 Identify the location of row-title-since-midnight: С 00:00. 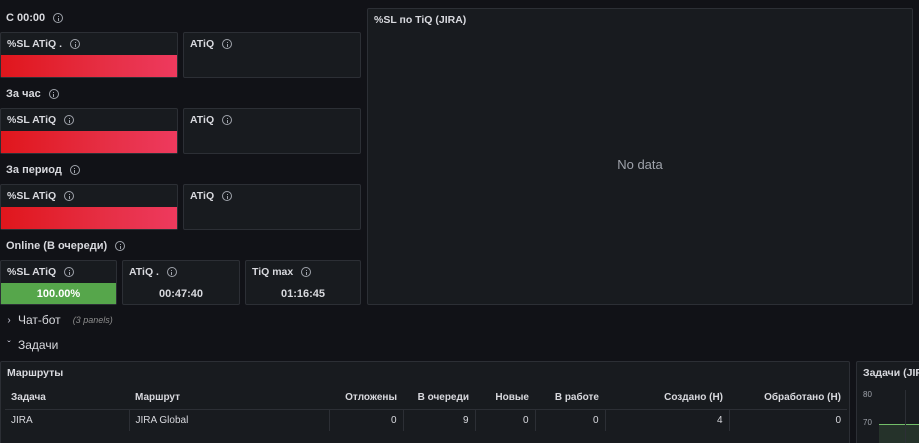
(35, 18).